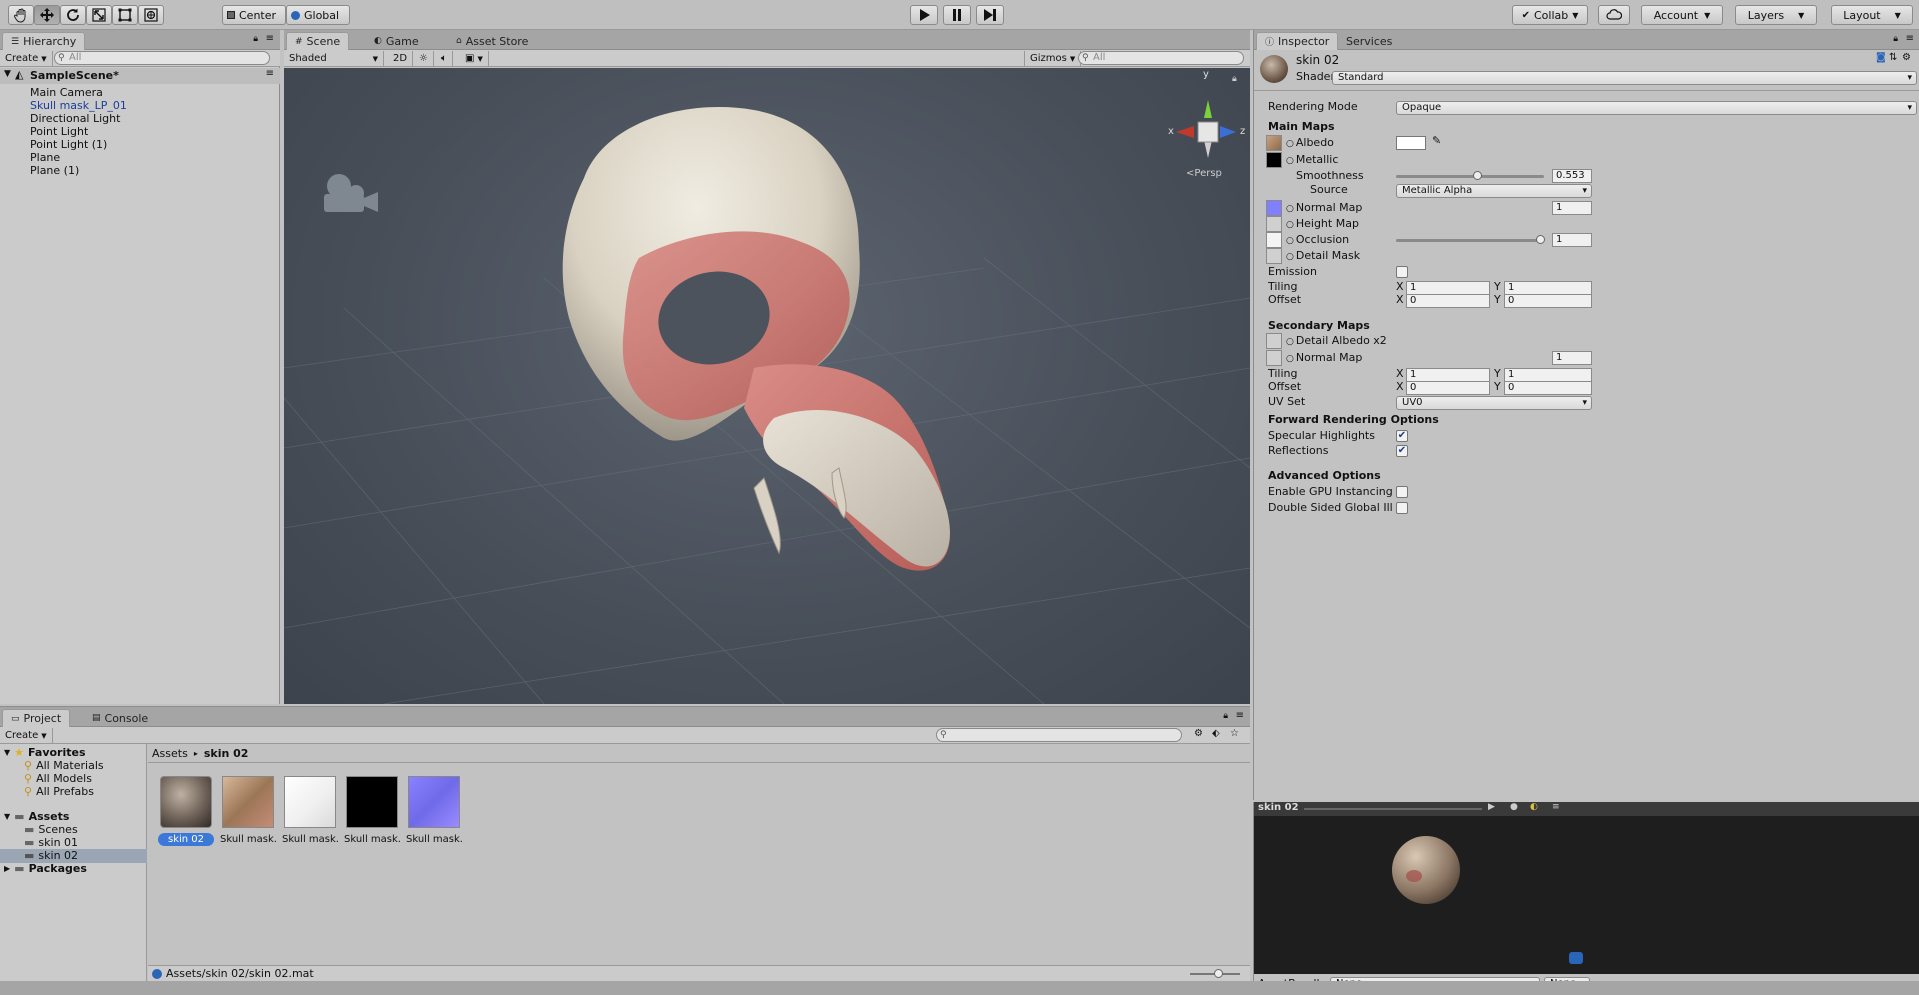  I want to click on tab-hierarchy: ☰ Hierarchy, so click(44, 41).